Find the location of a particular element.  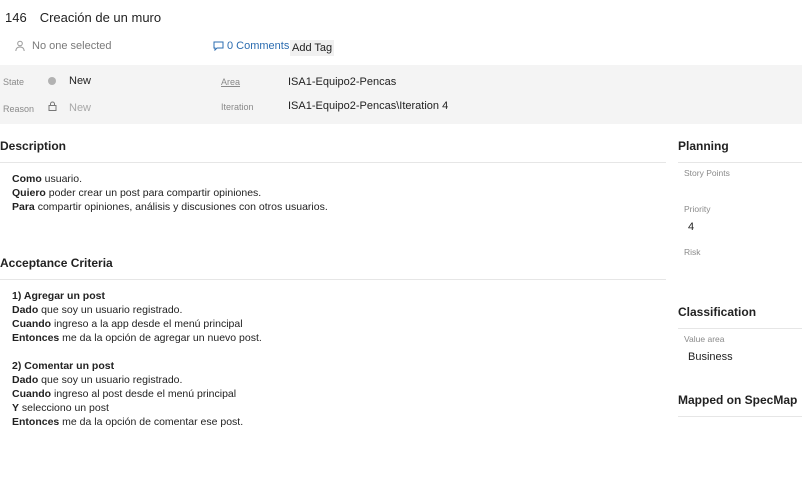

criteria-line: 1) Agregar un post is located at coordinates (58, 296).